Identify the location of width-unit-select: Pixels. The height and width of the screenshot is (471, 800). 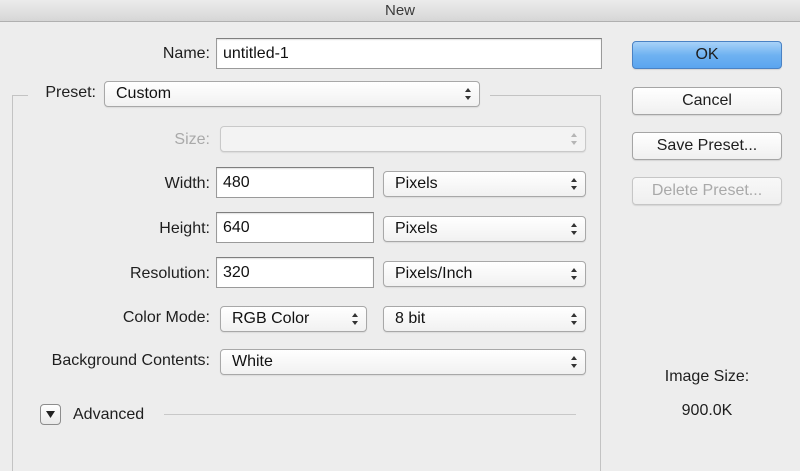
(484, 184).